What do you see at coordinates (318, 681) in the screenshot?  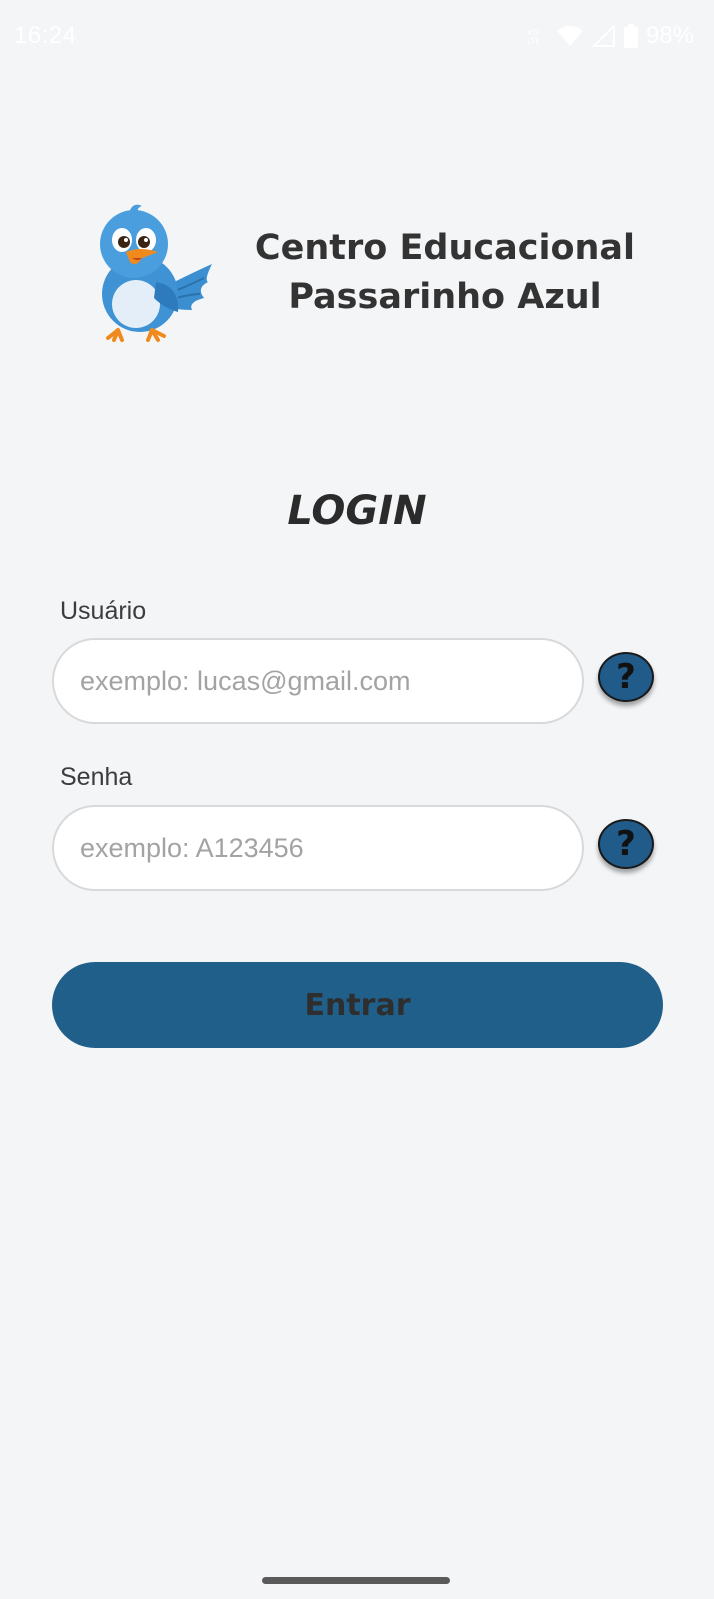 I see `username-input` at bounding box center [318, 681].